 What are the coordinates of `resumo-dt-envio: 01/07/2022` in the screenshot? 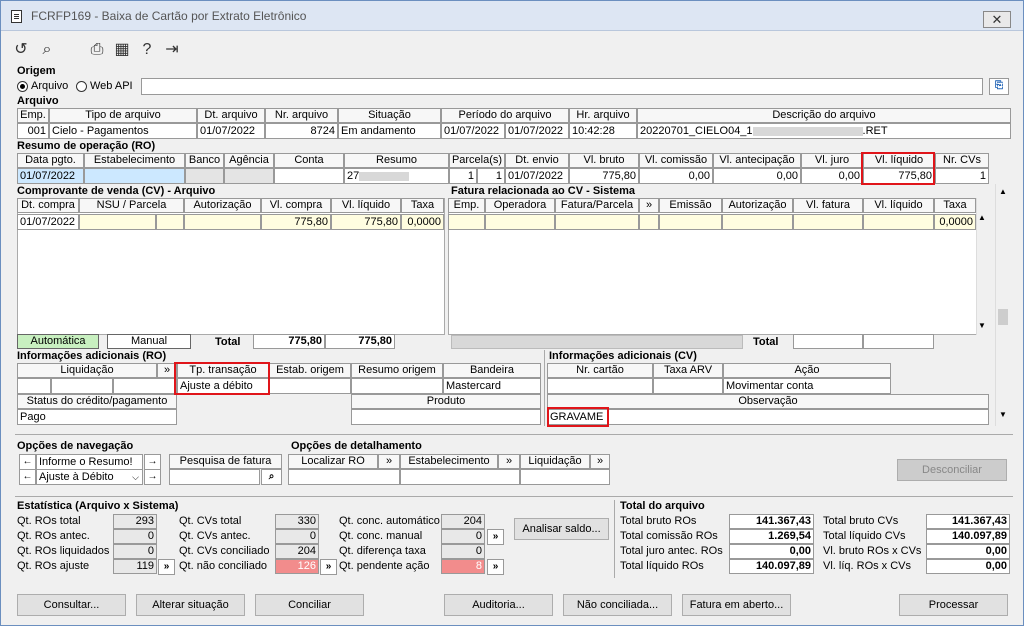 It's located at (537, 176).